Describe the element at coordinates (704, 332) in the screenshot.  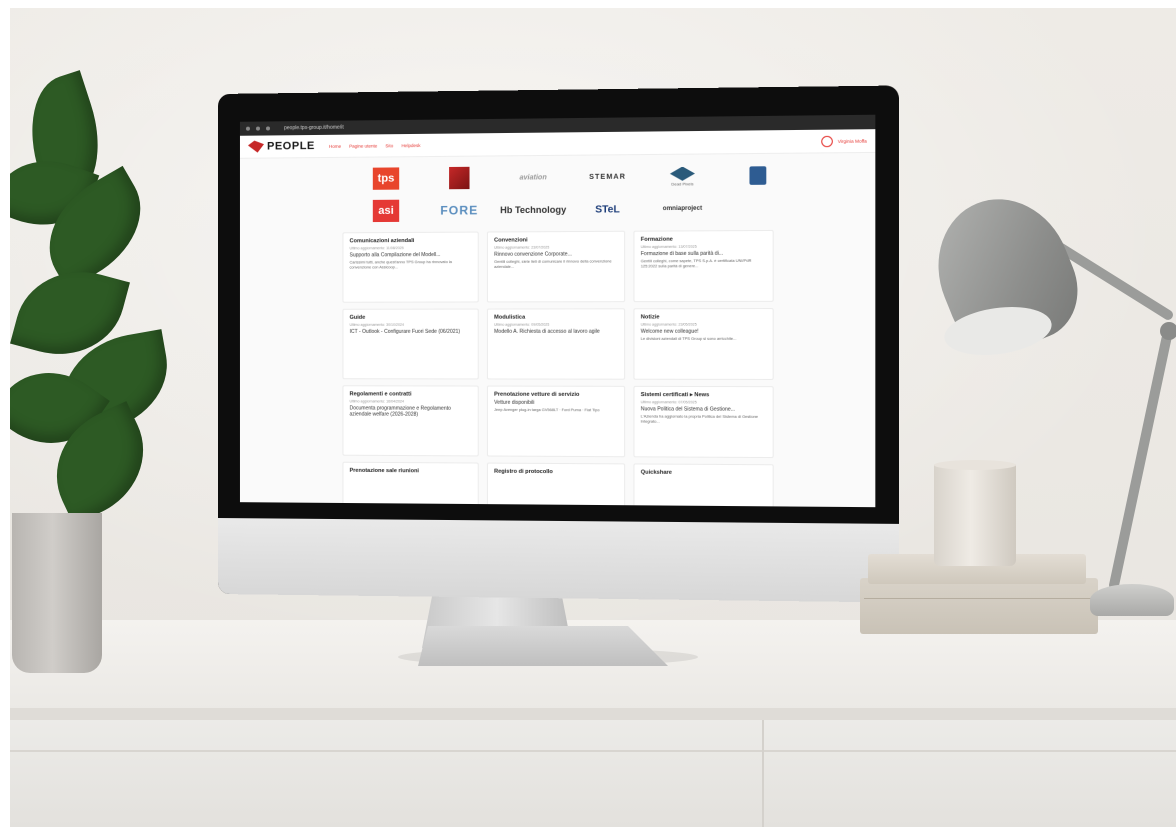
I see `card-headline: Welcome new colleague!` at that location.